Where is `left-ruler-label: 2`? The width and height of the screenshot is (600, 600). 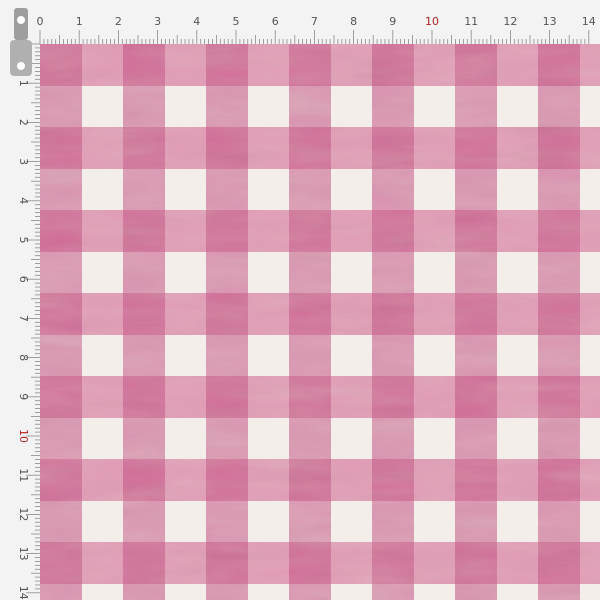
left-ruler-label: 2 is located at coordinates (23, 122).